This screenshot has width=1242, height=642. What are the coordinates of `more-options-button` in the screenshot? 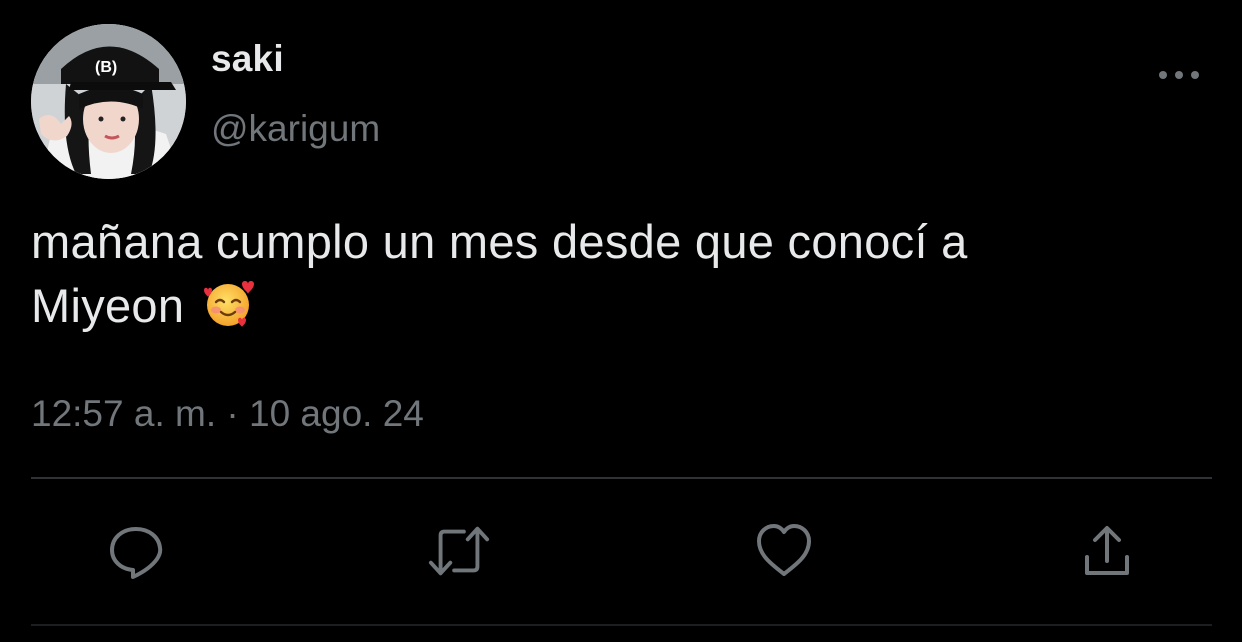 It's located at (1179, 75).